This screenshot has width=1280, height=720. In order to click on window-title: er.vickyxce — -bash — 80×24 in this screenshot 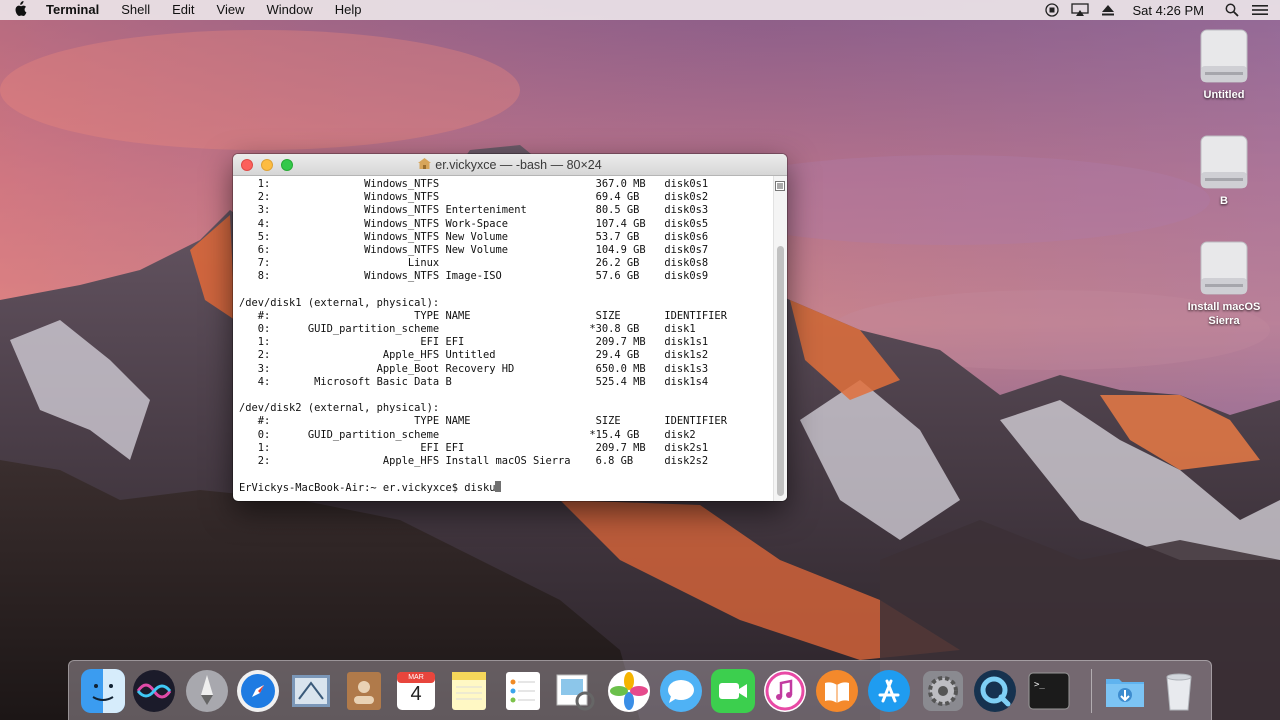, I will do `click(510, 164)`.